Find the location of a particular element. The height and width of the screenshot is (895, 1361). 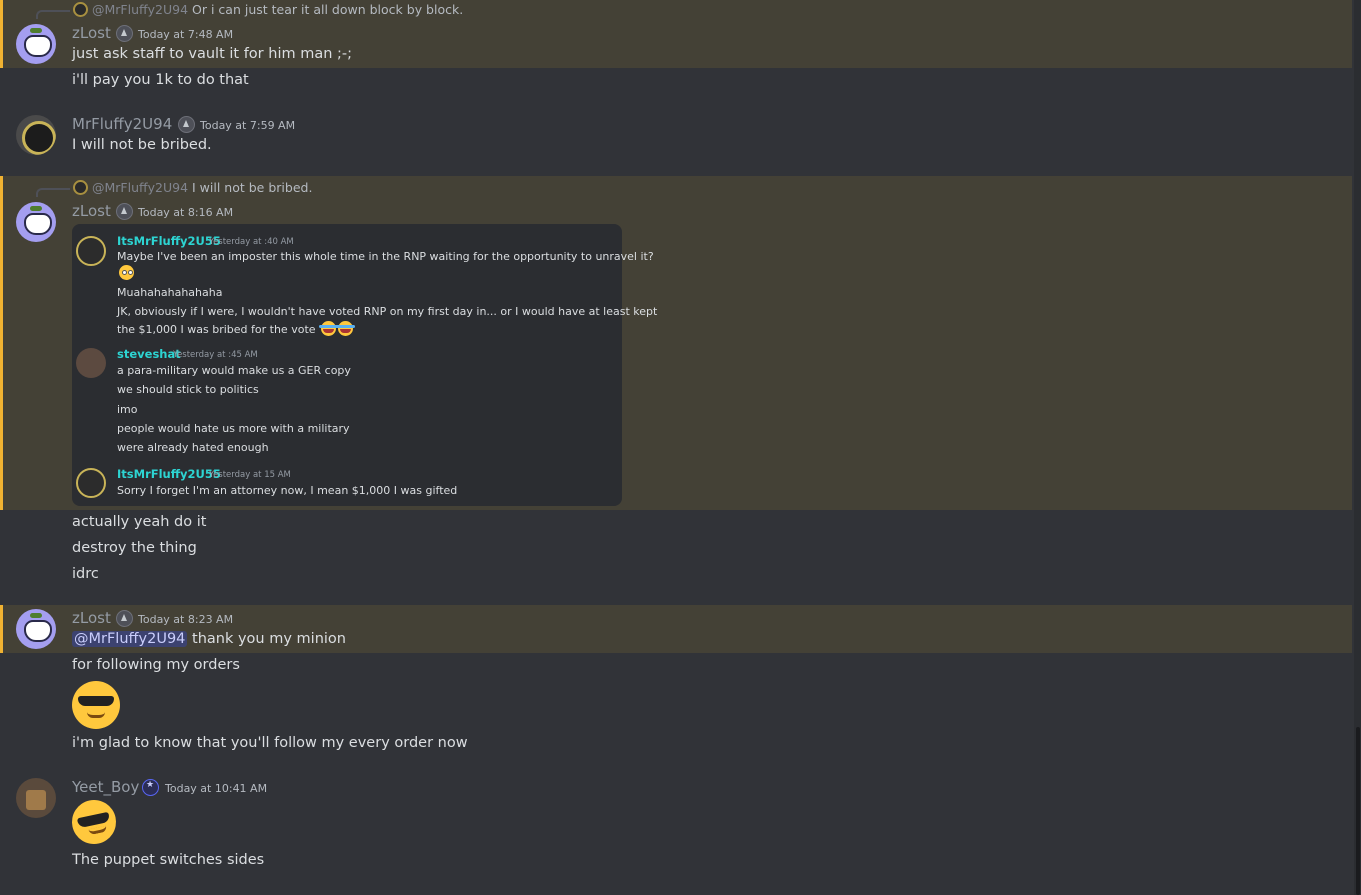

message-text: I will not be bribed. is located at coordinates (142, 145).